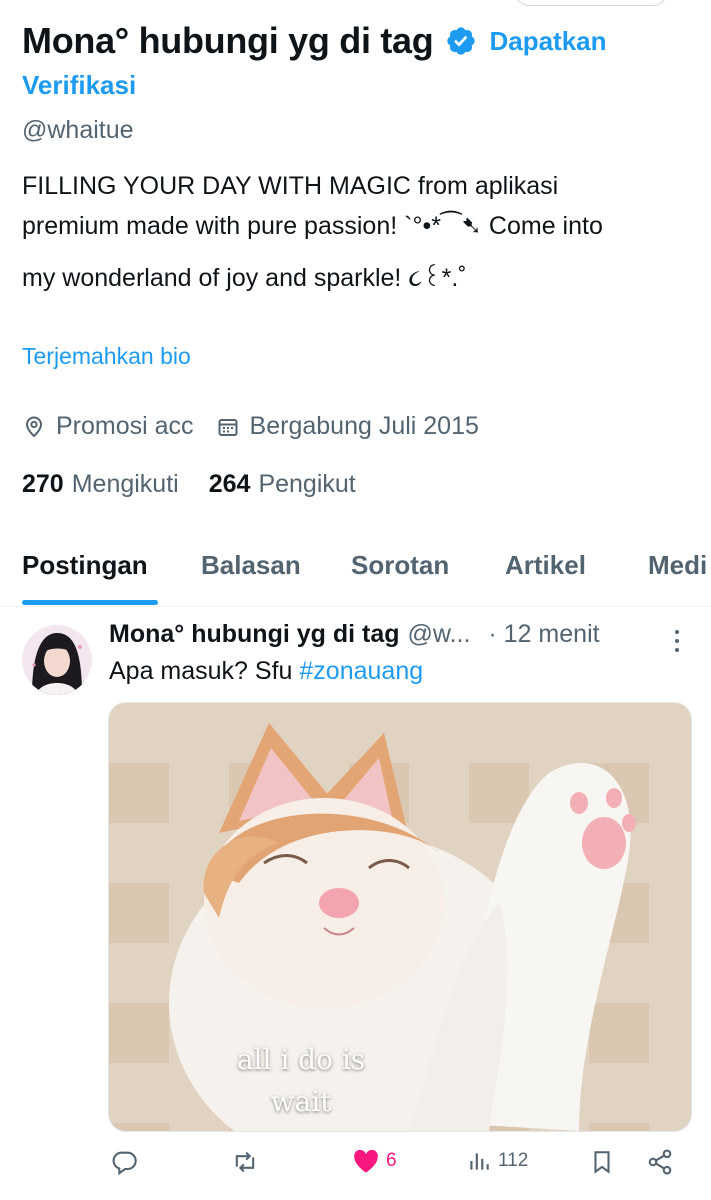 The width and height of the screenshot is (711, 1200). Describe the element at coordinates (366, 1161) in the screenshot. I see `heart-icon` at that location.